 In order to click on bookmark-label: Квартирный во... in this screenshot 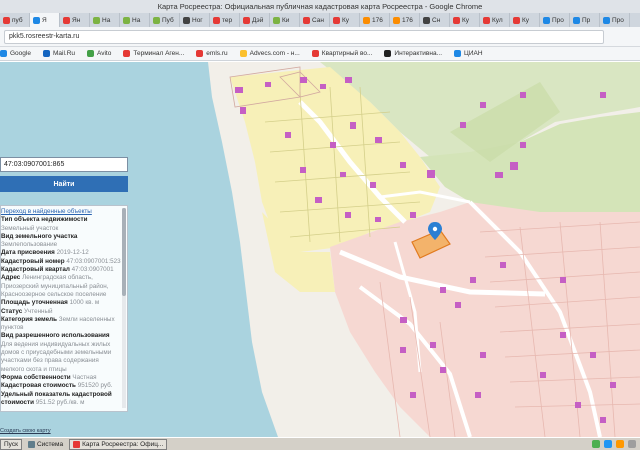, I will do `click(347, 53)`.